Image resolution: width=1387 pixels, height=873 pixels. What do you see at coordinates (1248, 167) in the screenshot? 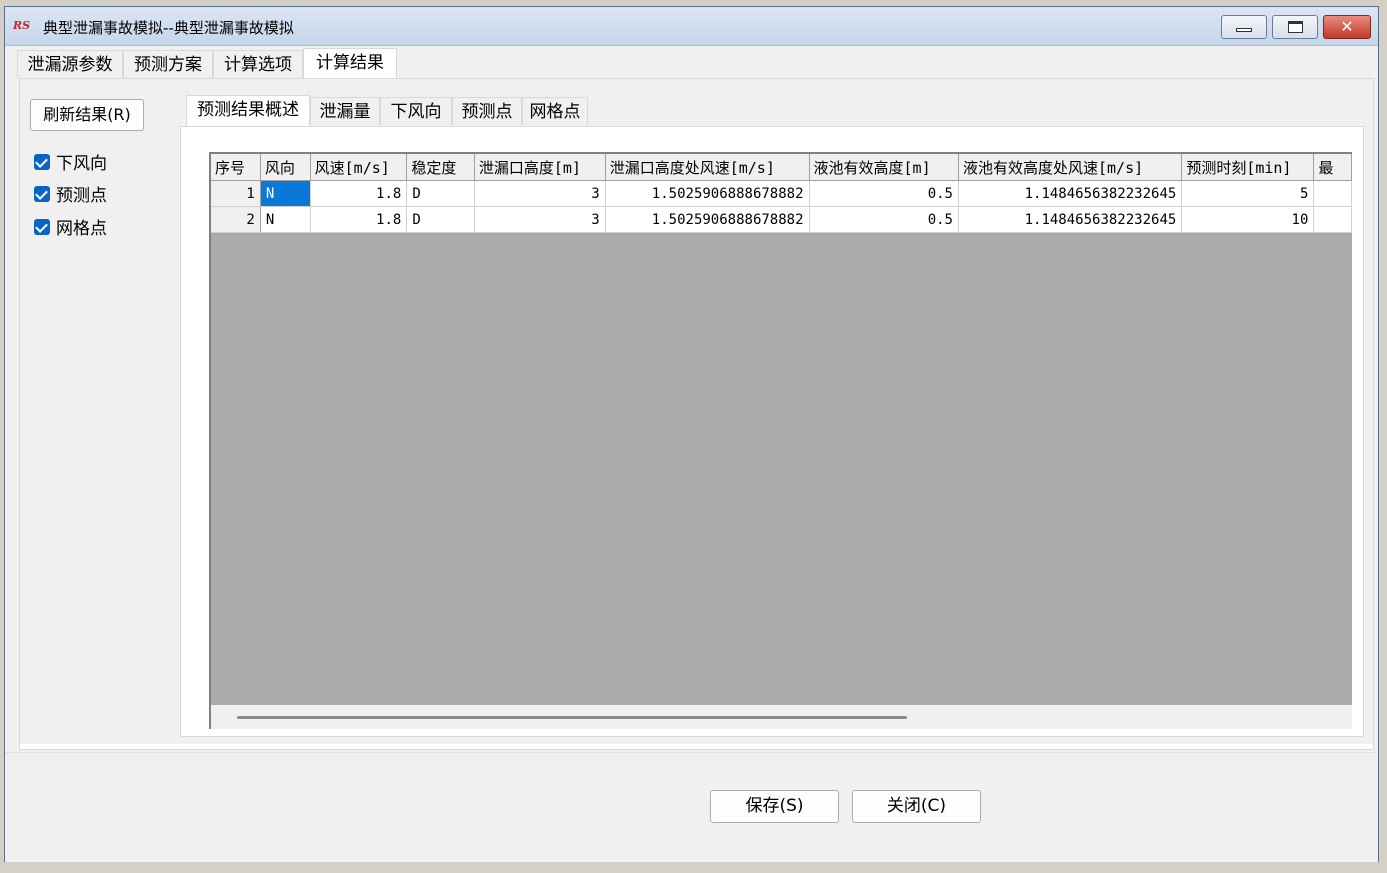
I see `column-header: 预测时刻[min]` at bounding box center [1248, 167].